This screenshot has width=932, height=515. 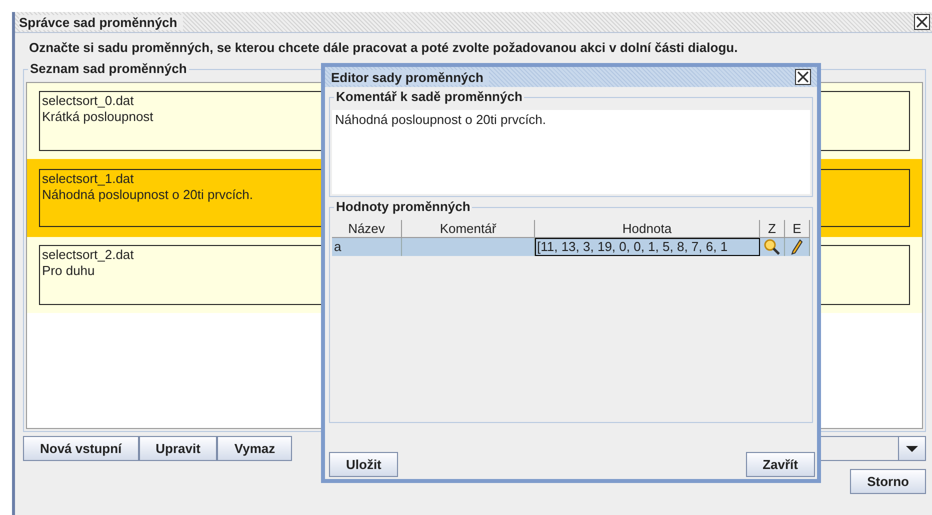 I want to click on cancel-button: Storno, so click(x=888, y=481).